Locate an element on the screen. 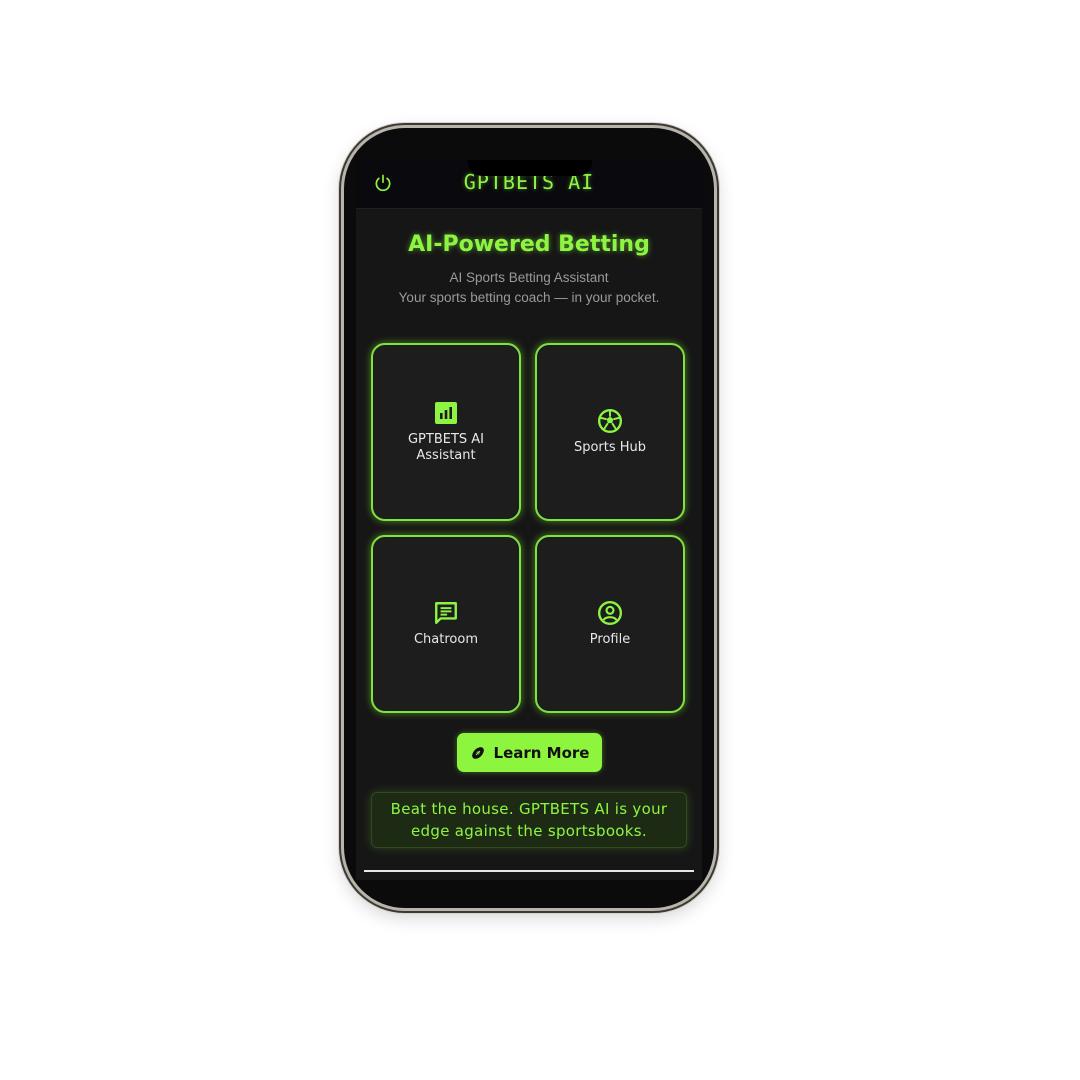 The width and height of the screenshot is (1080, 1080). soccer-ball-icon is located at coordinates (610, 421).